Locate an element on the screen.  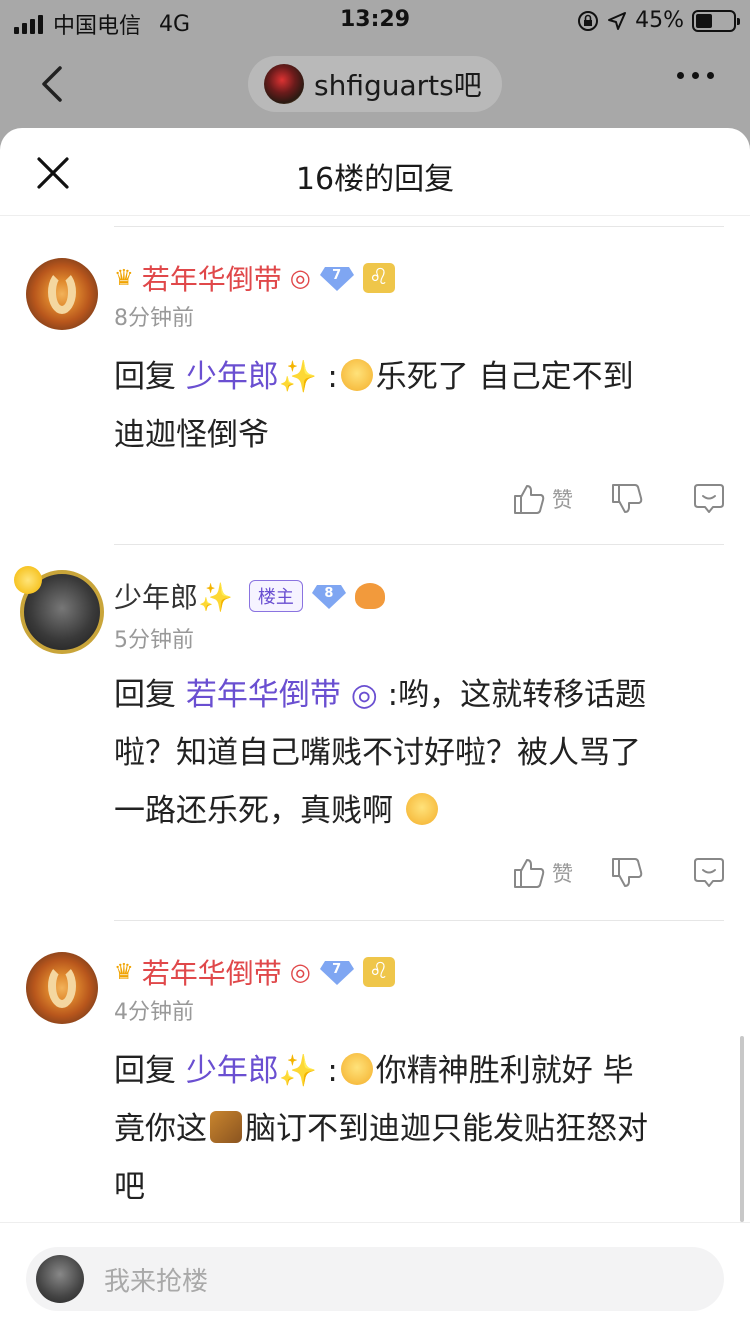
scrollbar is located at coordinates (742, 1129).